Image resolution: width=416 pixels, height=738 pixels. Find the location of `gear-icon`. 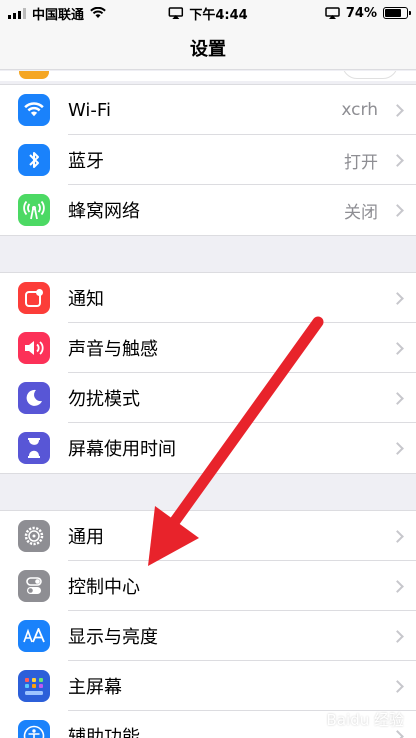

gear-icon is located at coordinates (34, 536).